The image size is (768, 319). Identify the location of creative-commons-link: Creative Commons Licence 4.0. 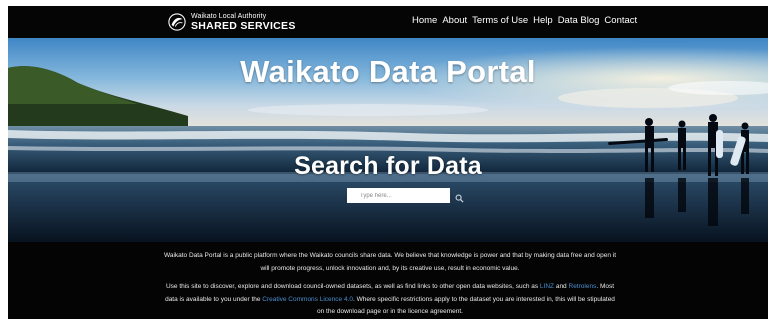
(307, 299).